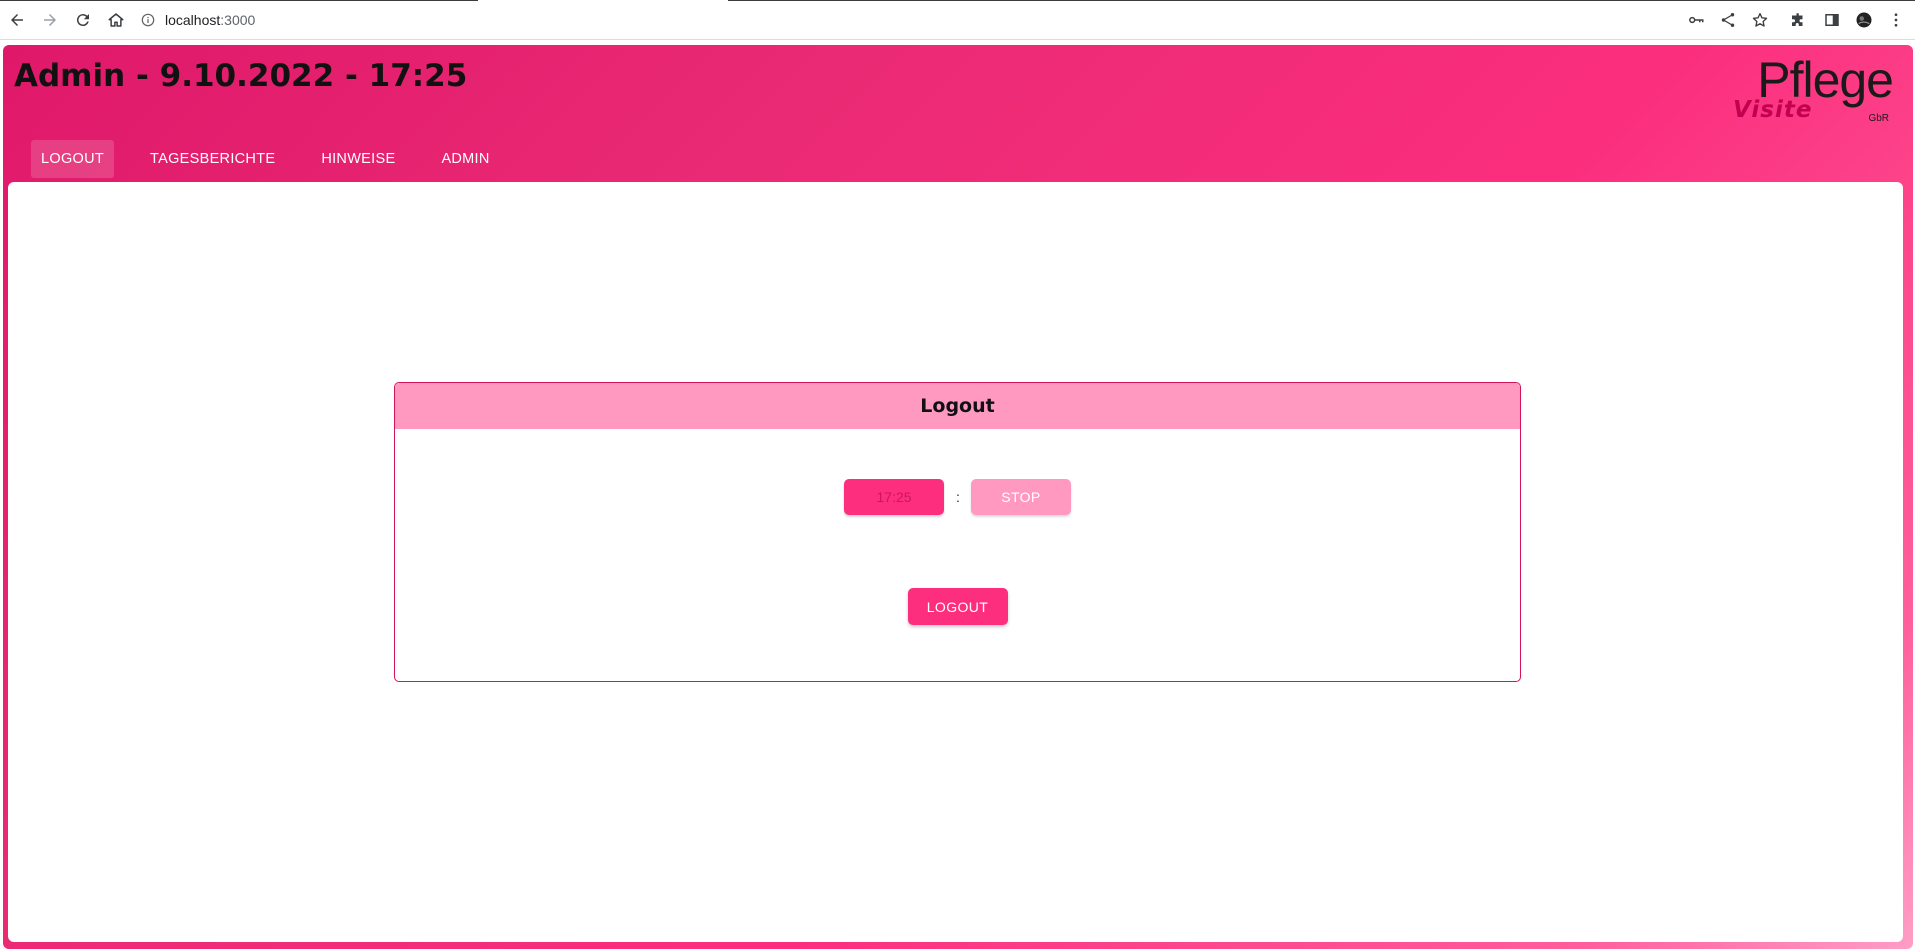 The image size is (1915, 951). I want to click on key-icon, so click(1696, 20).